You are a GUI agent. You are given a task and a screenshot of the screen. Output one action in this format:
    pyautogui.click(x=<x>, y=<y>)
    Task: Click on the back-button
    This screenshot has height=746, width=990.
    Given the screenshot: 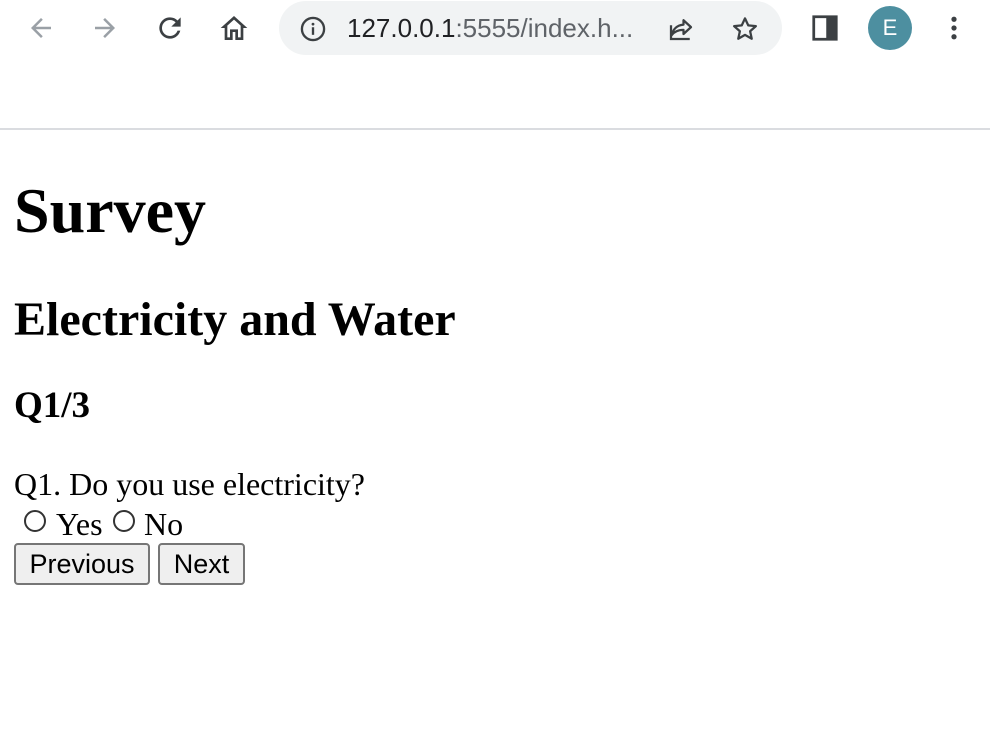 What is the action you would take?
    pyautogui.click(x=41, y=28)
    